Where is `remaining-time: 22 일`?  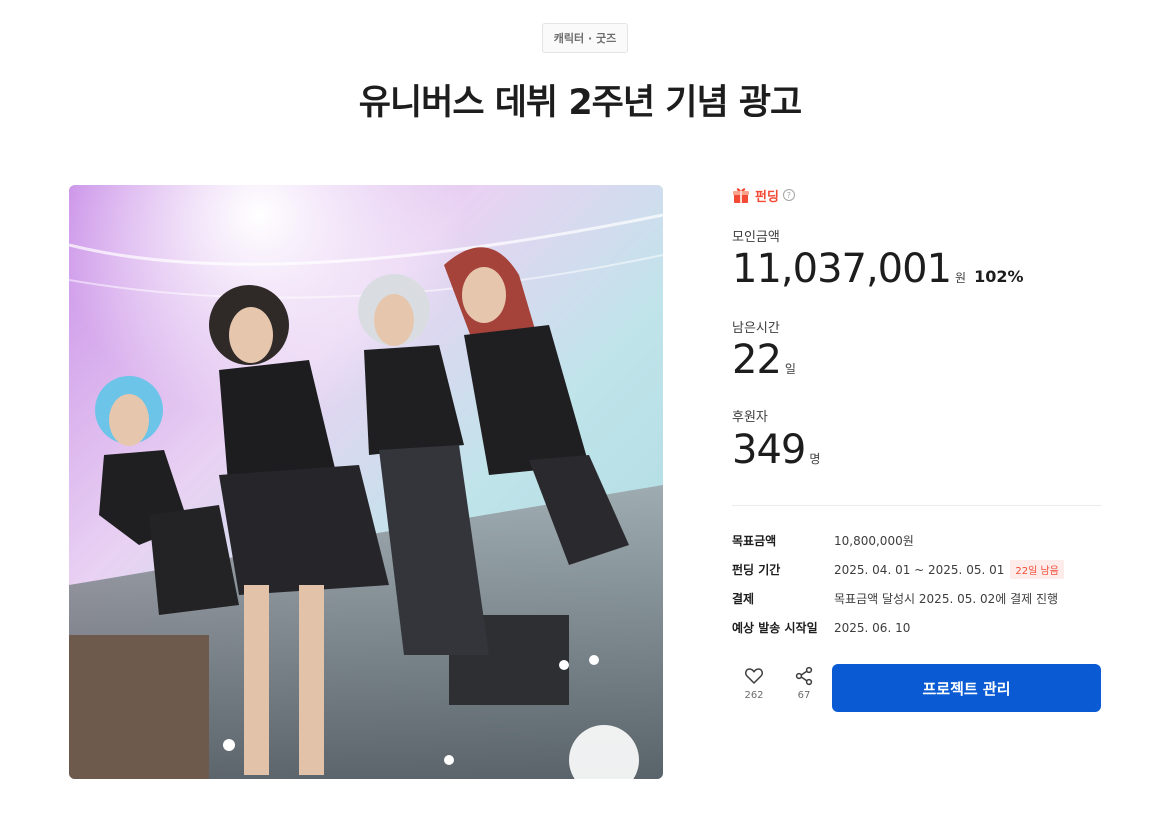 remaining-time: 22 일 is located at coordinates (764, 360).